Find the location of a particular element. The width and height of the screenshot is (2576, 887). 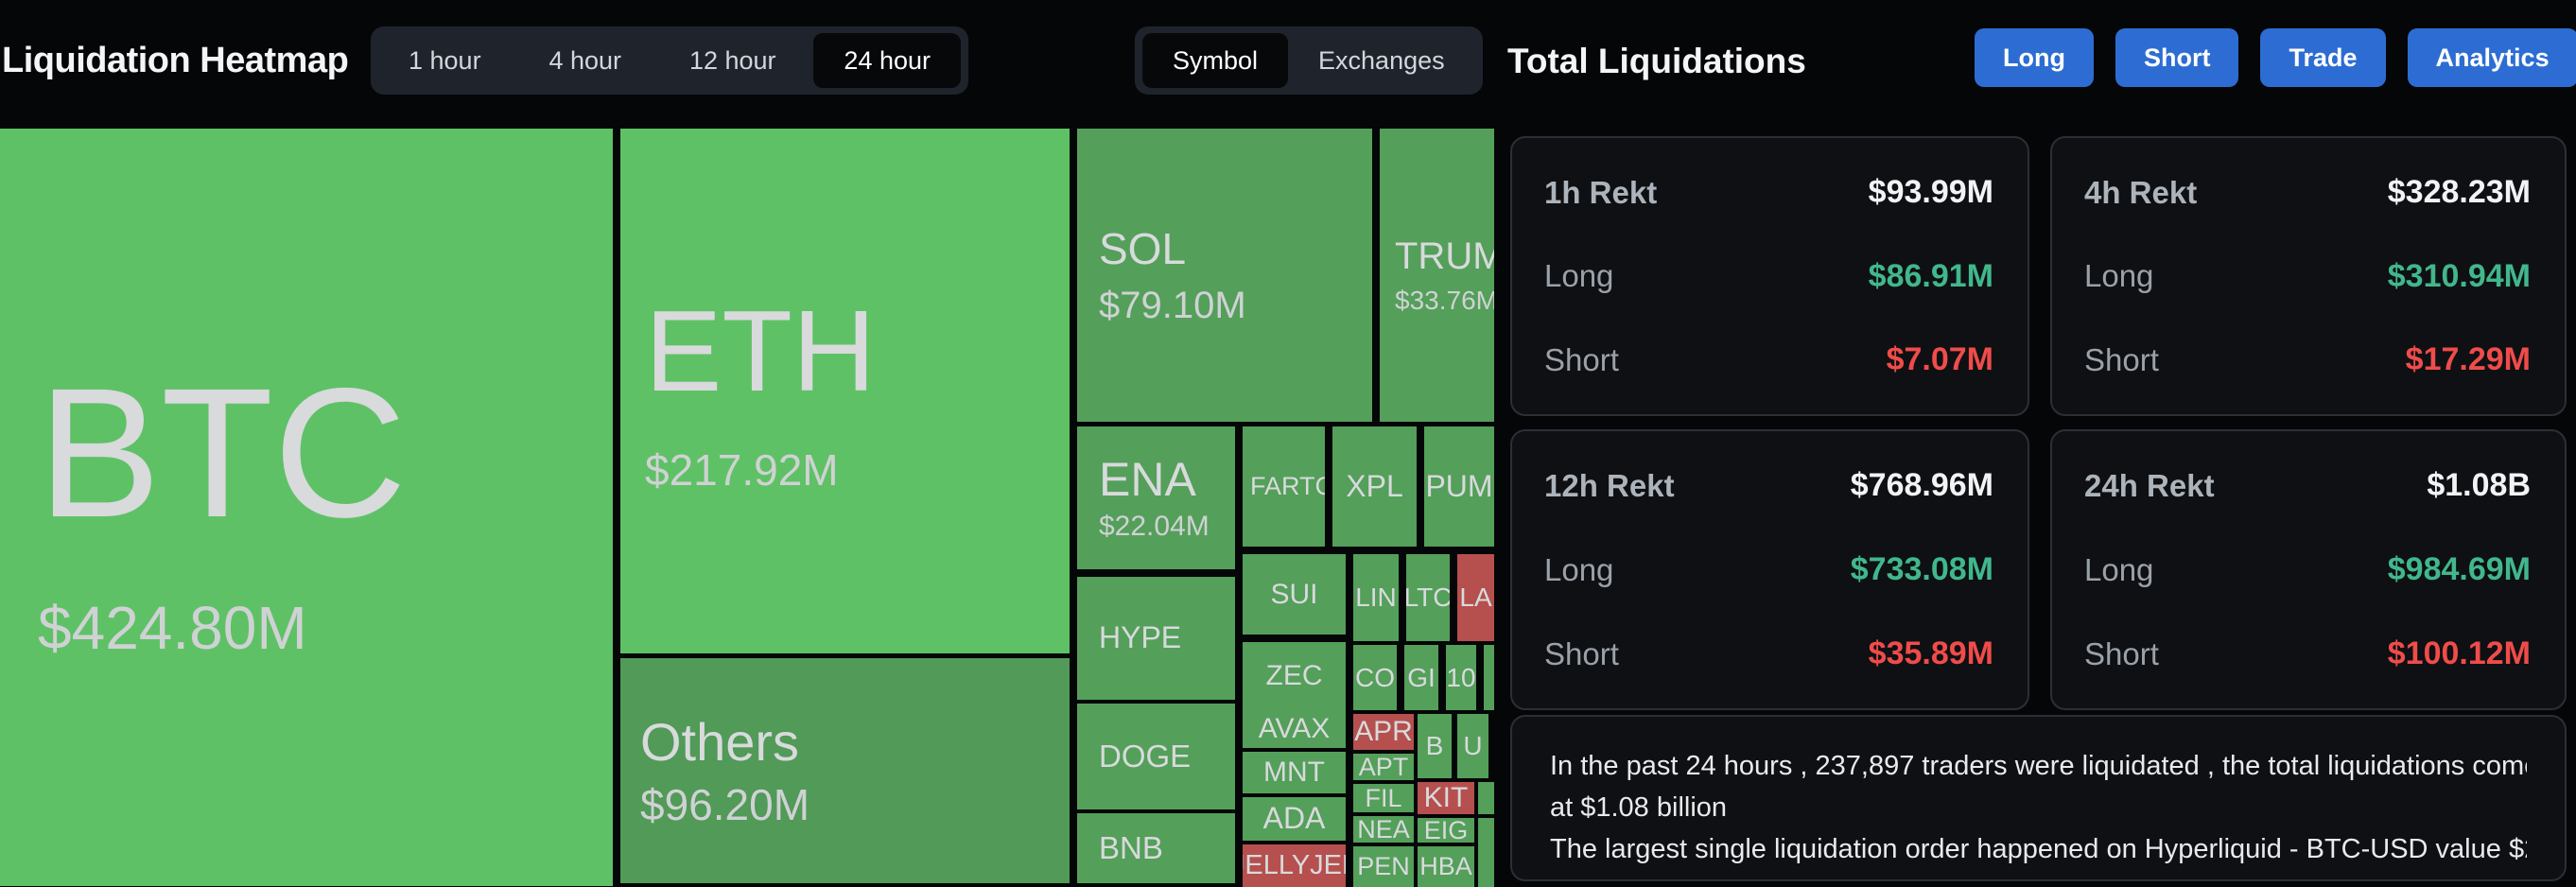

stat-row: Short $35.89M is located at coordinates (1768, 653).